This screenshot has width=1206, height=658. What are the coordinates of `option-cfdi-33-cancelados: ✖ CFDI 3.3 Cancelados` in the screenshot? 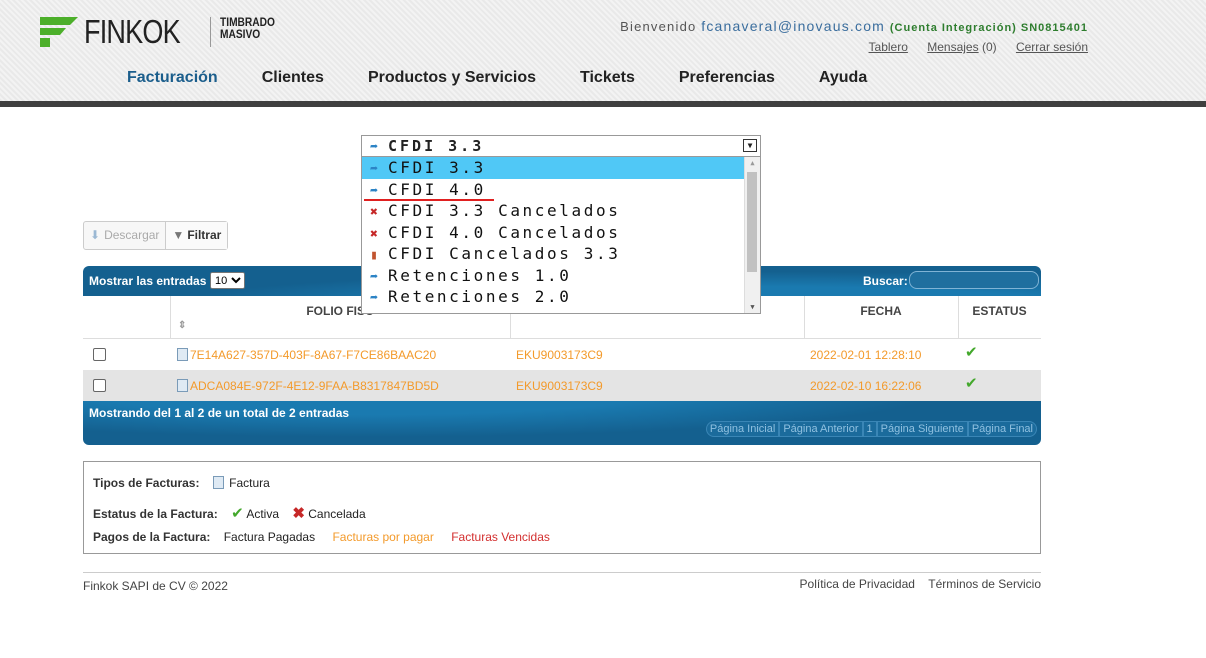 It's located at (561, 211).